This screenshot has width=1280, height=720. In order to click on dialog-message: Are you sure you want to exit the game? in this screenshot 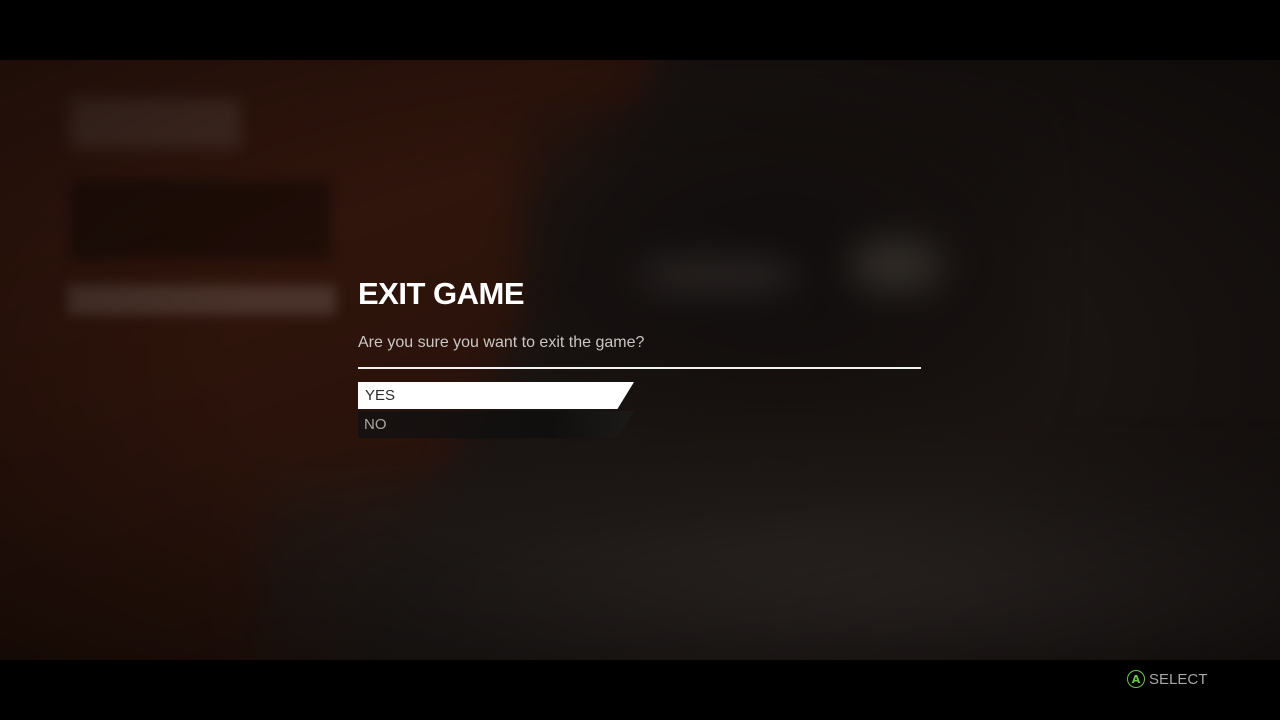, I will do `click(501, 342)`.